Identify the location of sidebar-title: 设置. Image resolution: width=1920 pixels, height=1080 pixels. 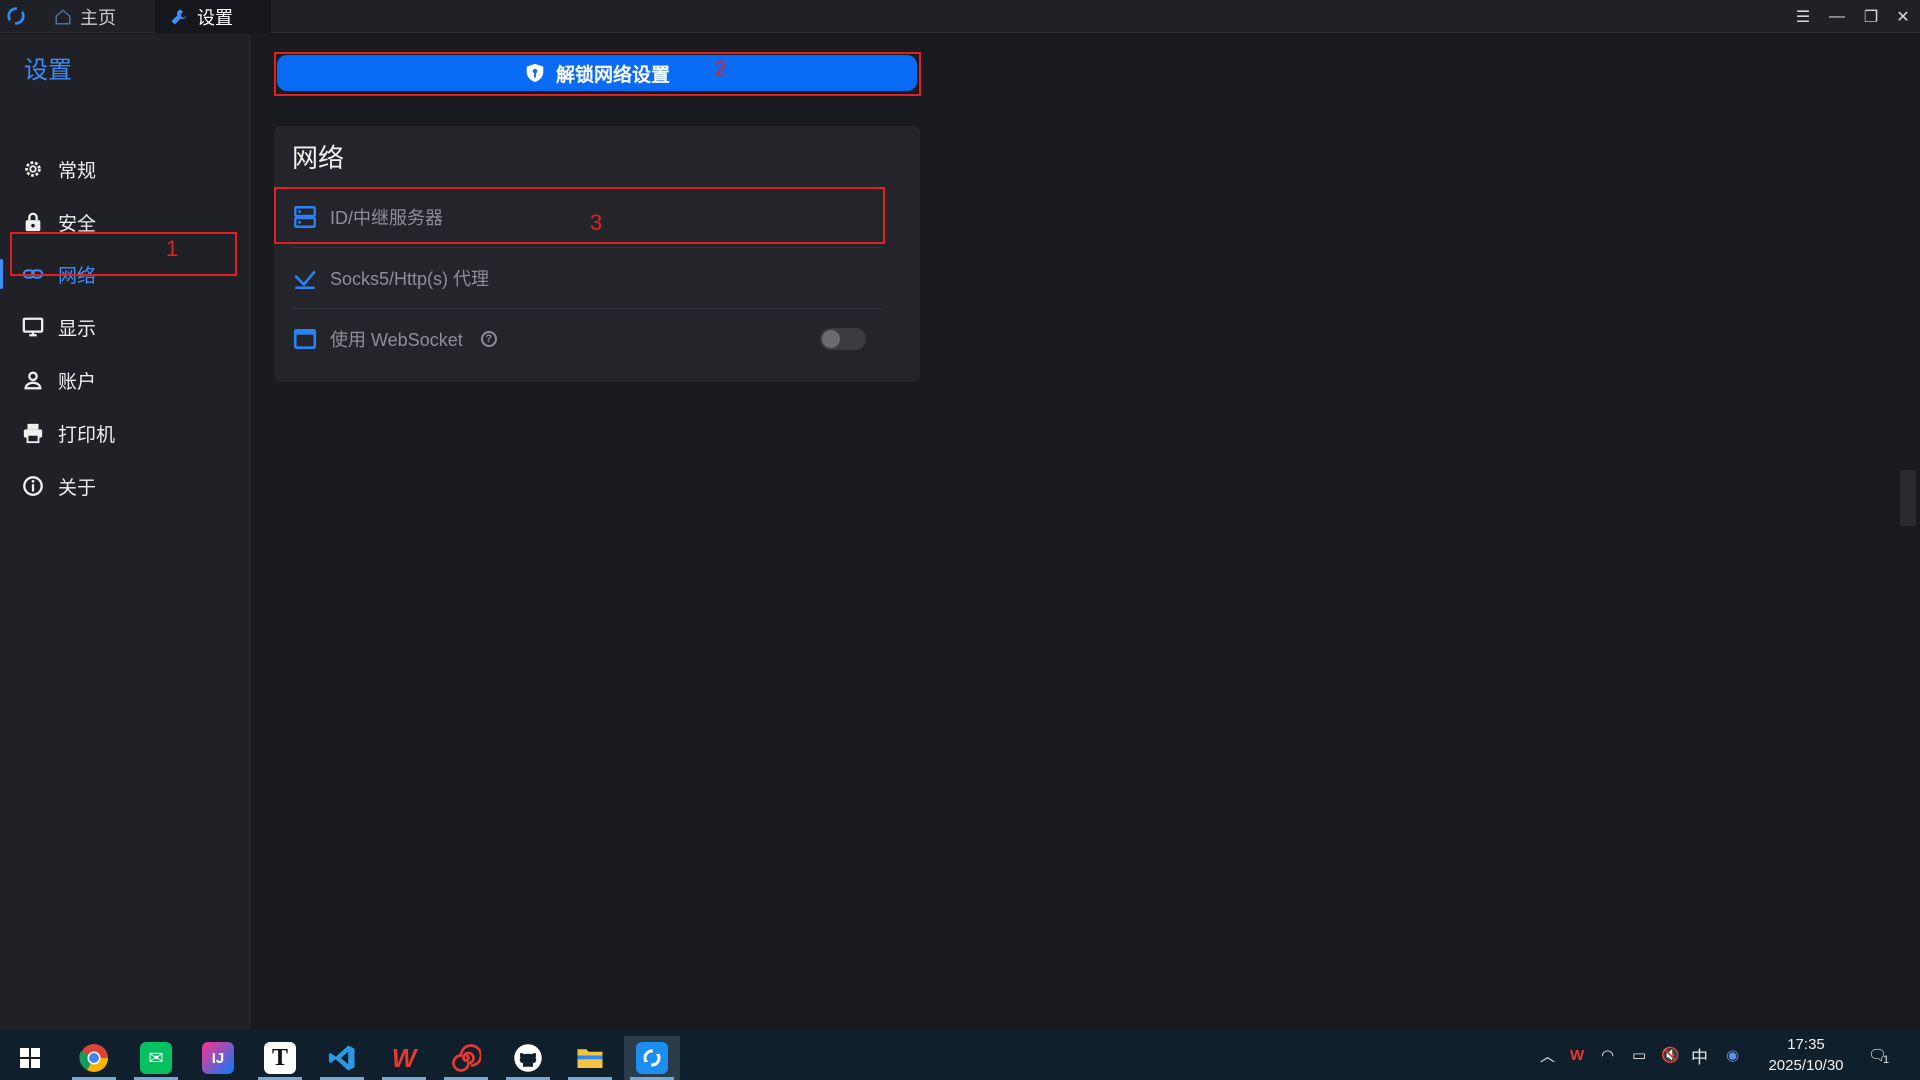
(48, 70).